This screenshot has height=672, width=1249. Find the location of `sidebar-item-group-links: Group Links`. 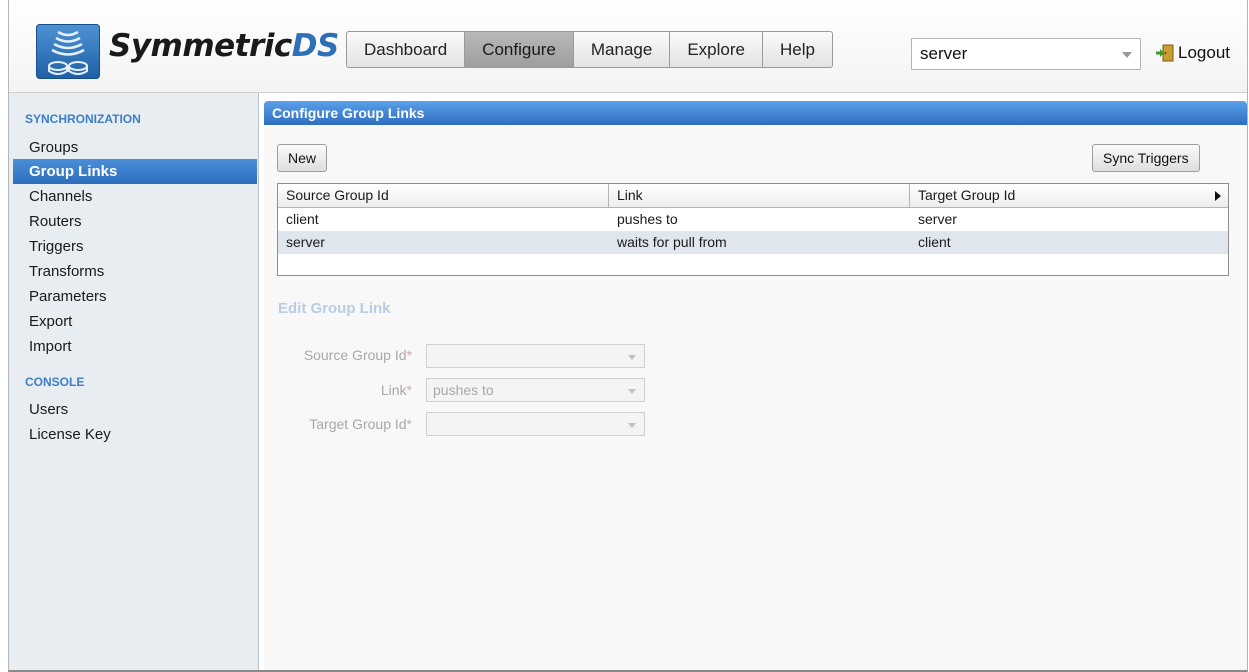

sidebar-item-group-links: Group Links is located at coordinates (135, 171).